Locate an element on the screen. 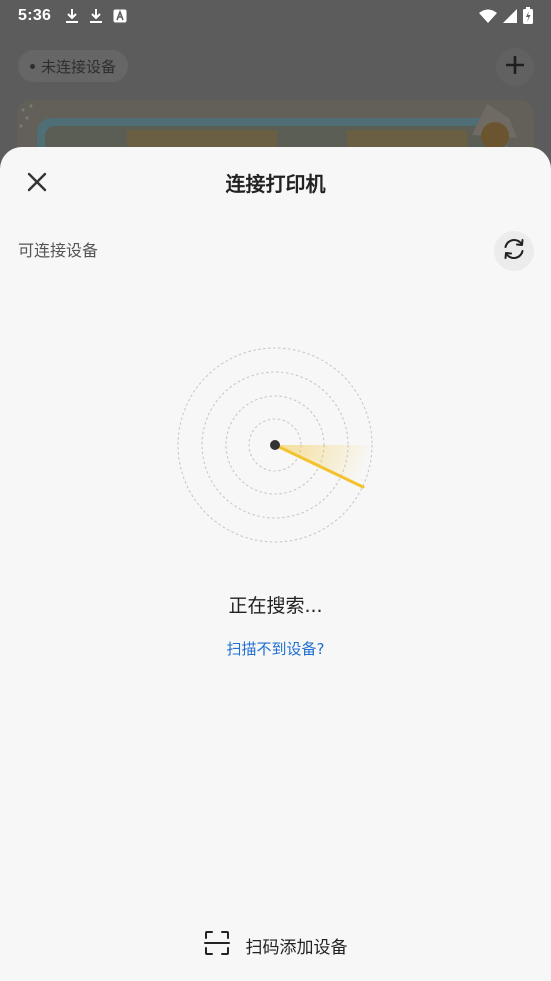  sheet-title: 连接打印机 is located at coordinates (275, 184).